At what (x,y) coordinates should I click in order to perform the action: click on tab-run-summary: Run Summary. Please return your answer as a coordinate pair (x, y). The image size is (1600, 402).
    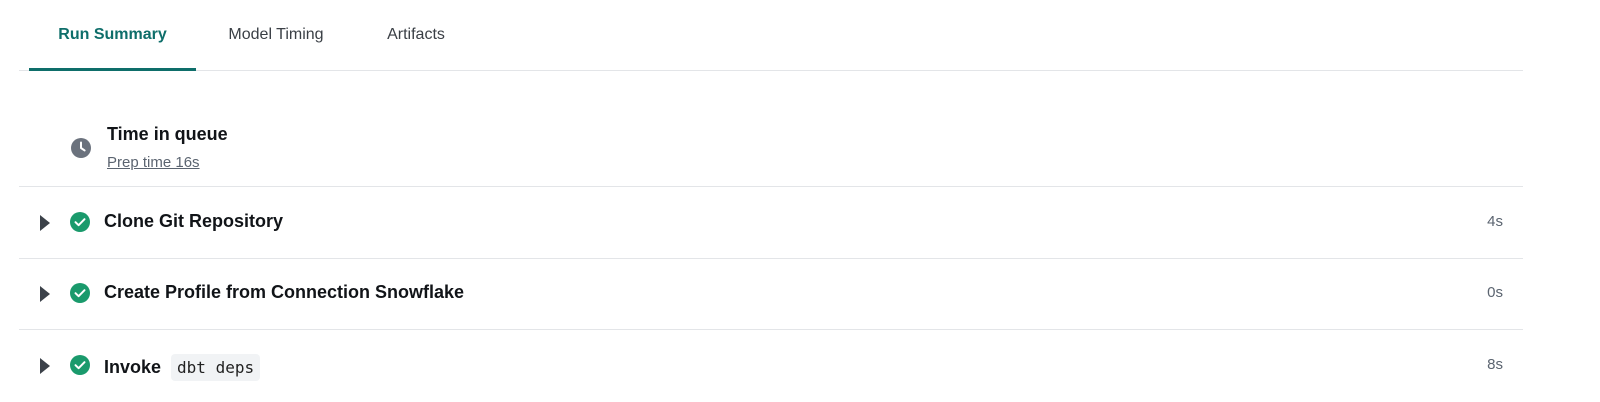
    Looking at the image, I should click on (112, 35).